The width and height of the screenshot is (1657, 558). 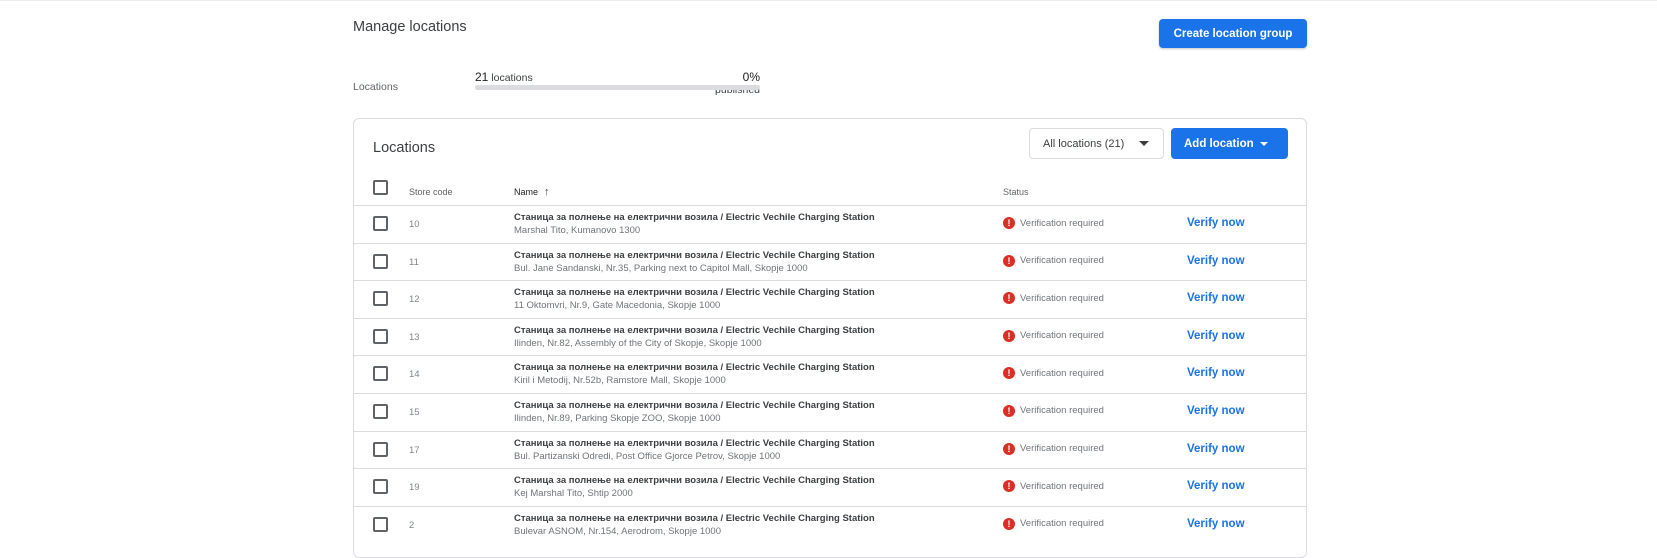 What do you see at coordinates (410, 27) in the screenshot?
I see `page-title: Manage locations` at bounding box center [410, 27].